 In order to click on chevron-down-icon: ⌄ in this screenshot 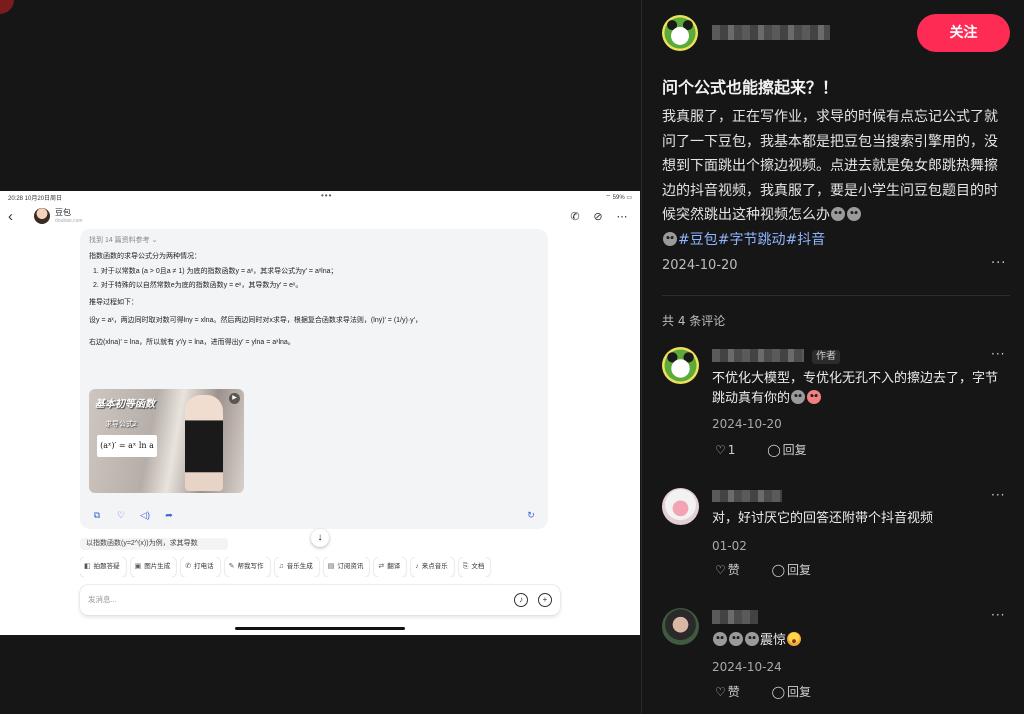, I will do `click(154, 240)`.